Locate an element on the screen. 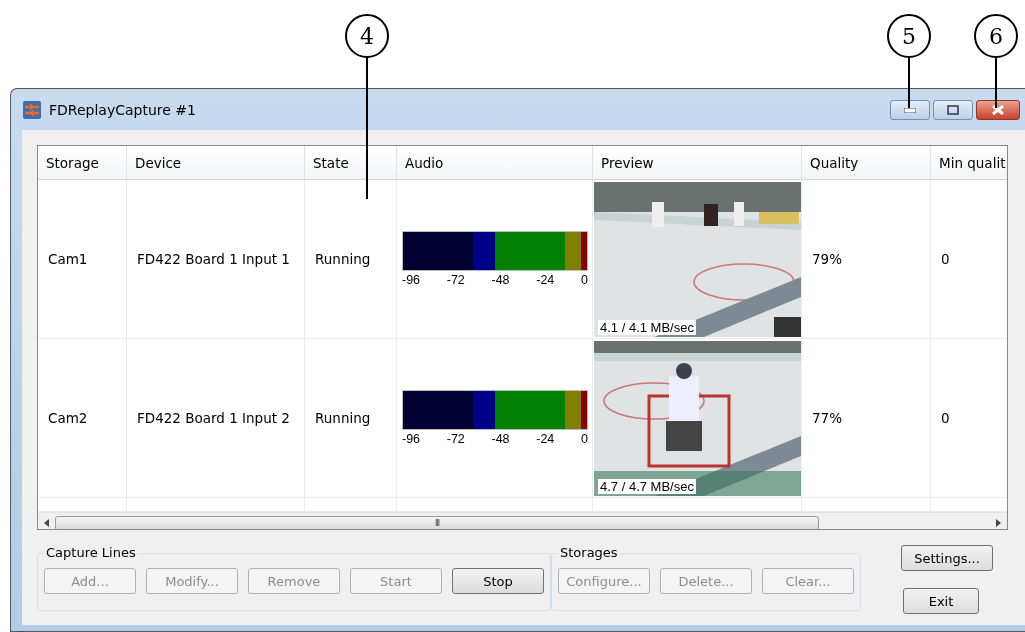  close-button is located at coordinates (998, 110).